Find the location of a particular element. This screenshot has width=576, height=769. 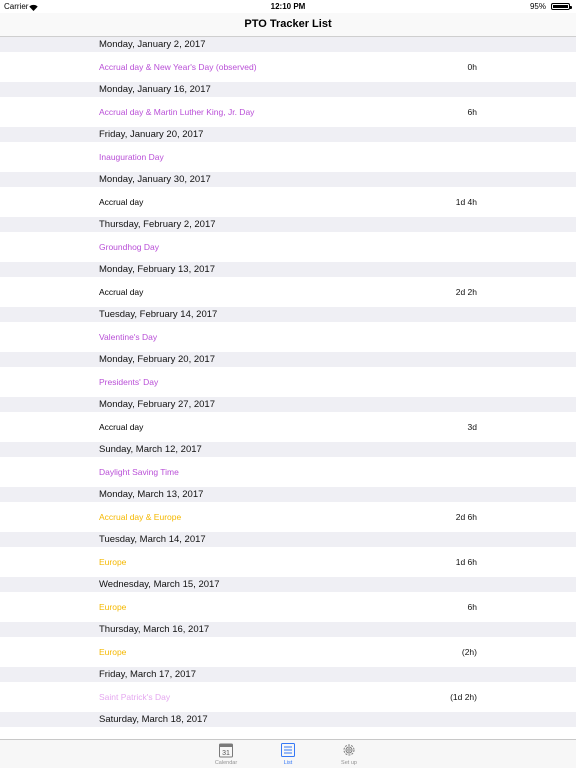

list-item-title: Saint Patrick's Day is located at coordinates (135, 697).